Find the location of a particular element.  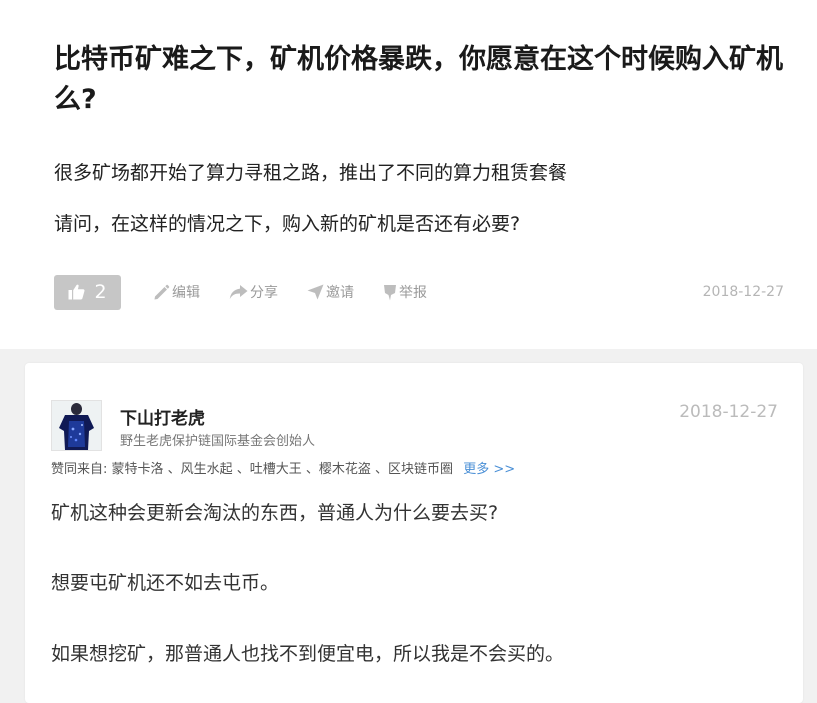

question-description-line-2: 请问，在这样的情况之下，购入新的矿机是否还有必要? is located at coordinates (287, 224).